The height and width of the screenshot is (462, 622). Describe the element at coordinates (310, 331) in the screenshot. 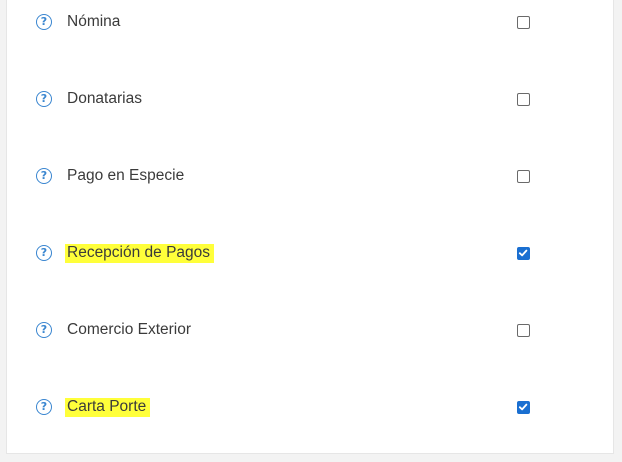

I see `complement-row-comercio-exterior: ? Comercio Exterior` at that location.